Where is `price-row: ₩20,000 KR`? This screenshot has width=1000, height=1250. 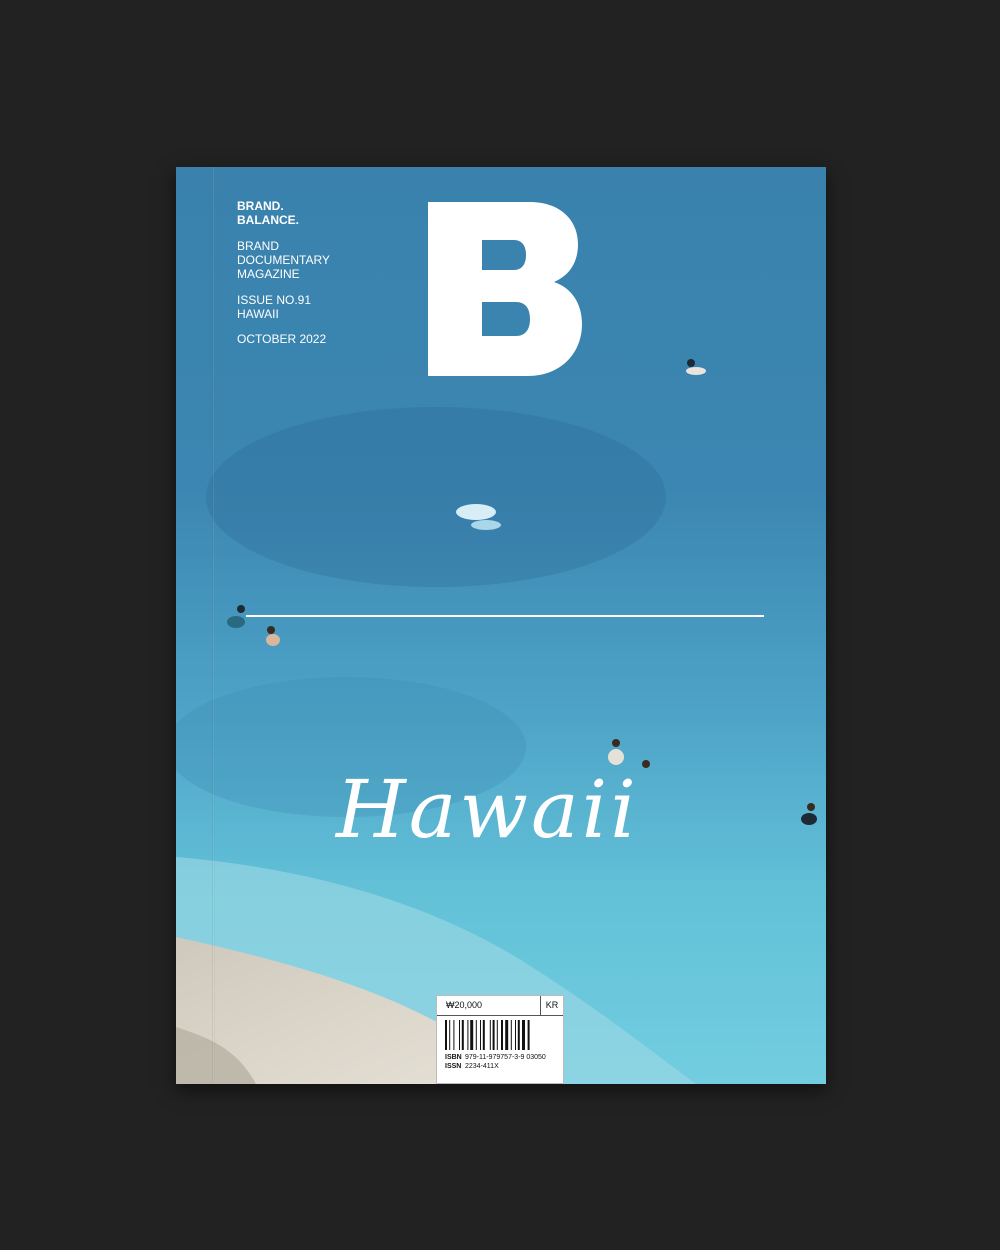 price-row: ₩20,000 KR is located at coordinates (500, 1006).